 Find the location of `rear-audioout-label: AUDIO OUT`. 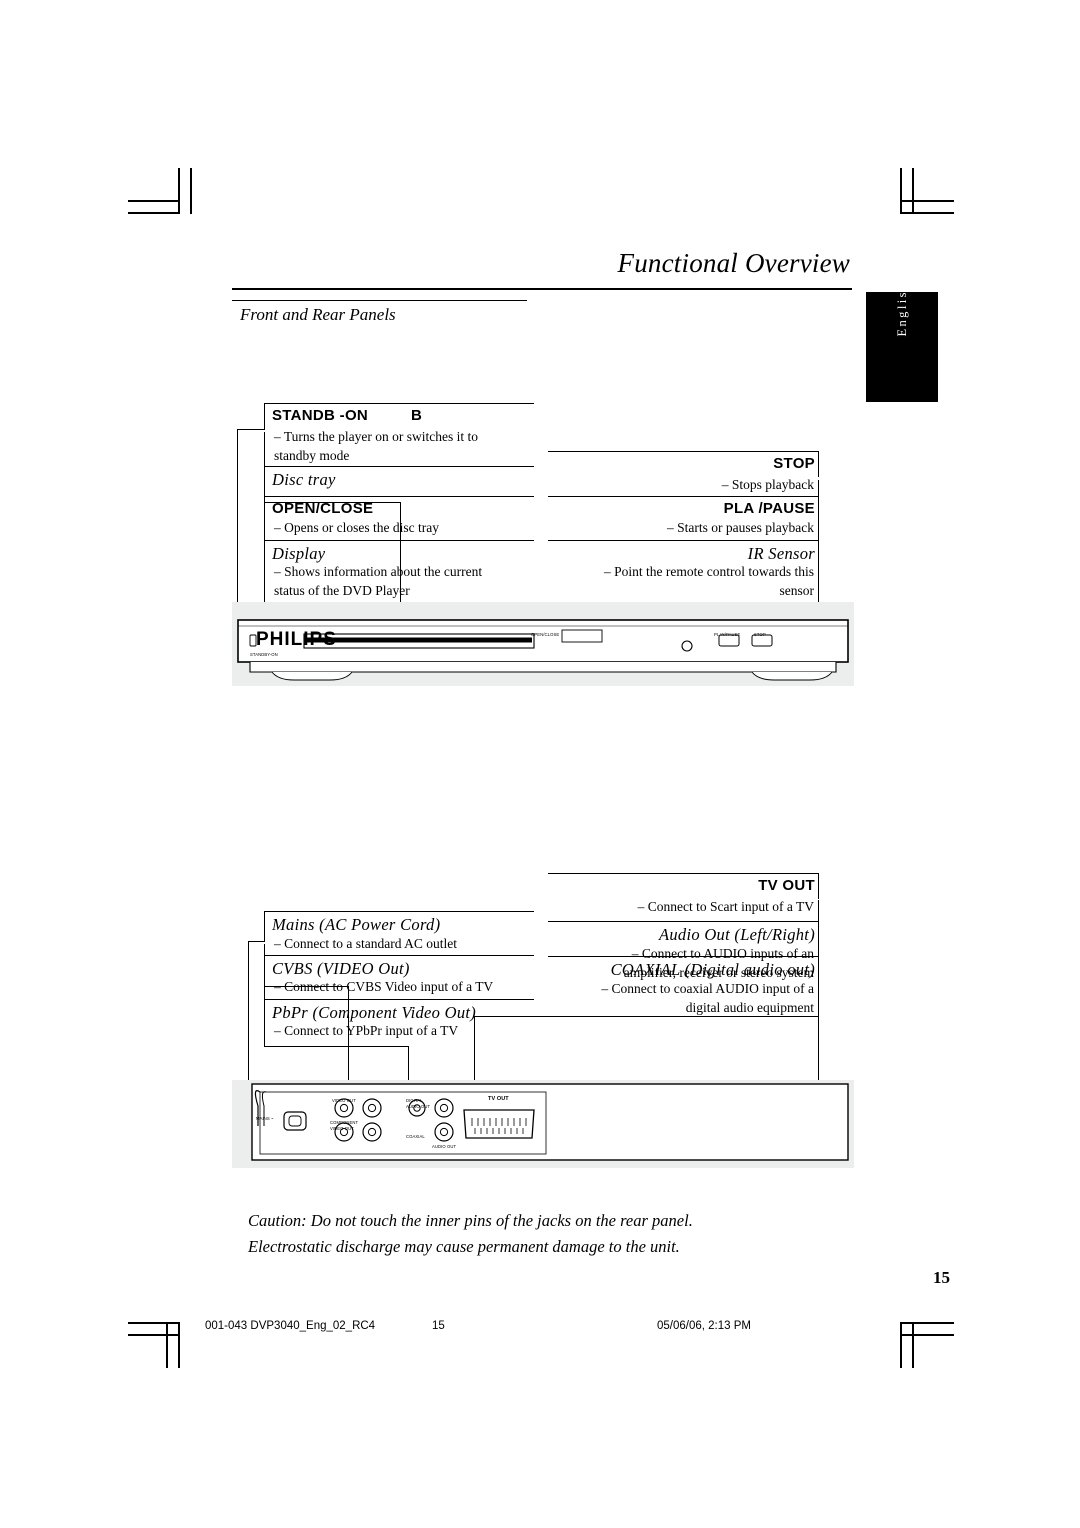

rear-audioout-label: AUDIO OUT is located at coordinates (444, 1146).